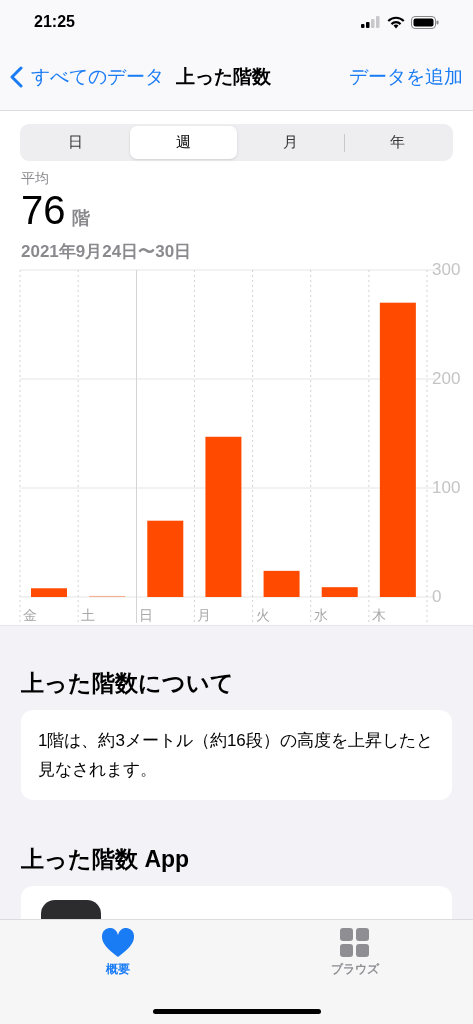  What do you see at coordinates (446, 379) in the screenshot?
I see `axis-label: 200` at bounding box center [446, 379].